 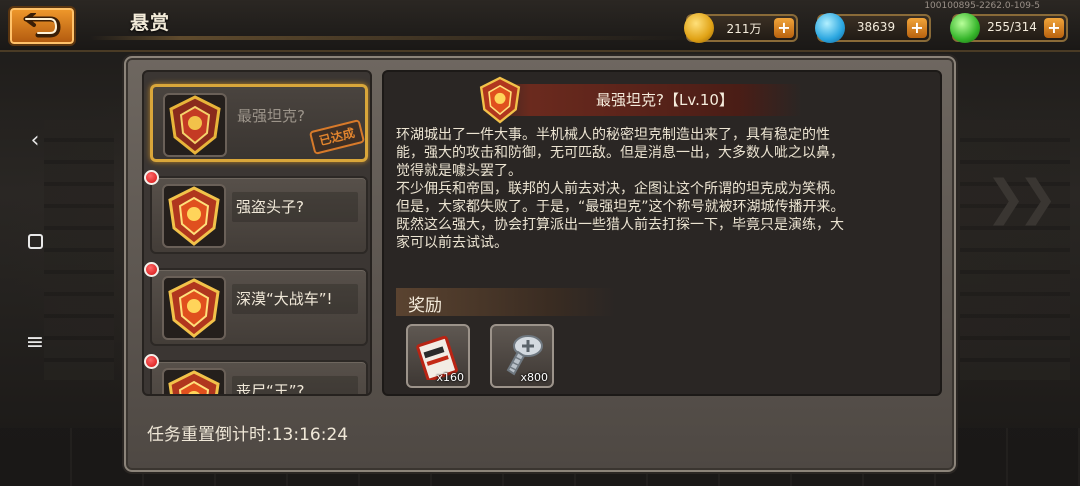 What do you see at coordinates (830, 28) in the screenshot?
I see `gem-icon` at bounding box center [830, 28].